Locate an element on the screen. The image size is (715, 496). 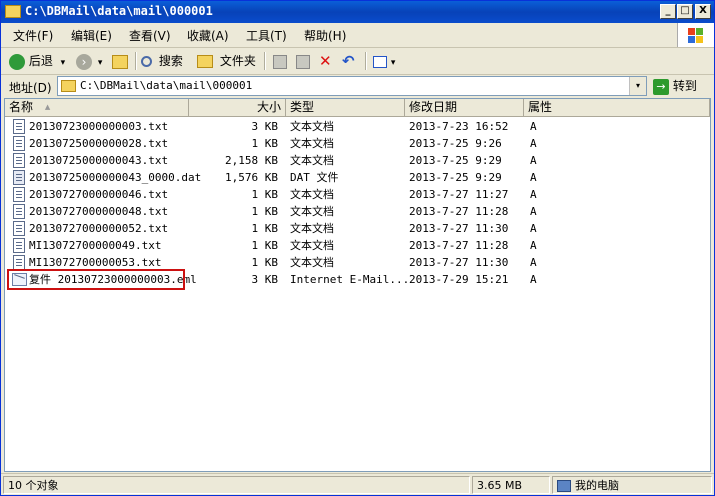
file-name: 20130725000000028.txt is located at coordinates (99, 143).